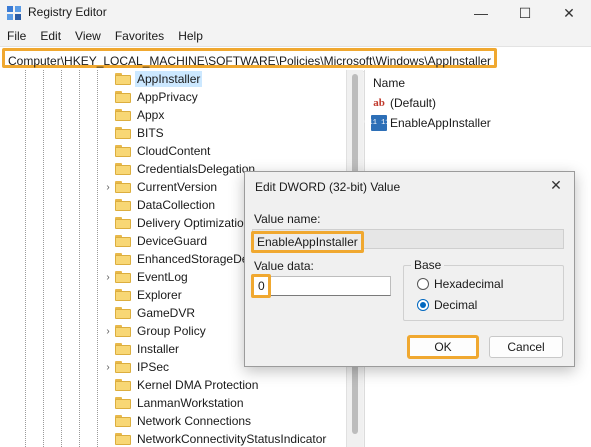 The height and width of the screenshot is (447, 591). I want to click on tree-item: AppInstaller, so click(224, 79).